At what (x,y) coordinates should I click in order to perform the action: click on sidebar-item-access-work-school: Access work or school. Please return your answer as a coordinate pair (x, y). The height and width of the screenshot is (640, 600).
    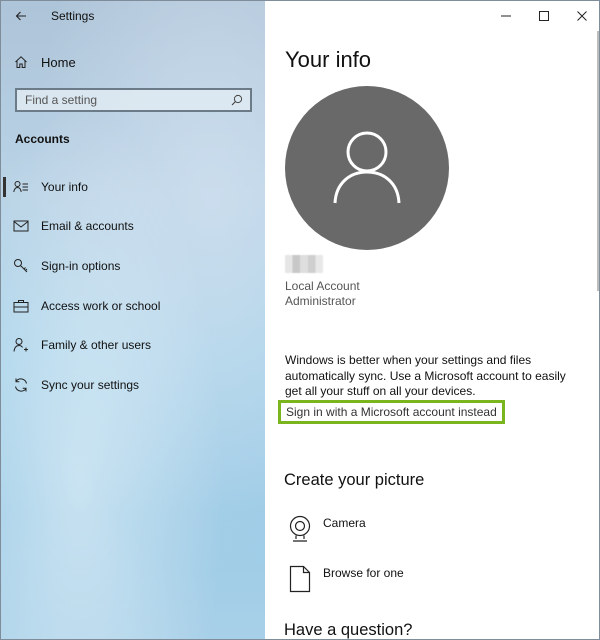
    Looking at the image, I should click on (133, 306).